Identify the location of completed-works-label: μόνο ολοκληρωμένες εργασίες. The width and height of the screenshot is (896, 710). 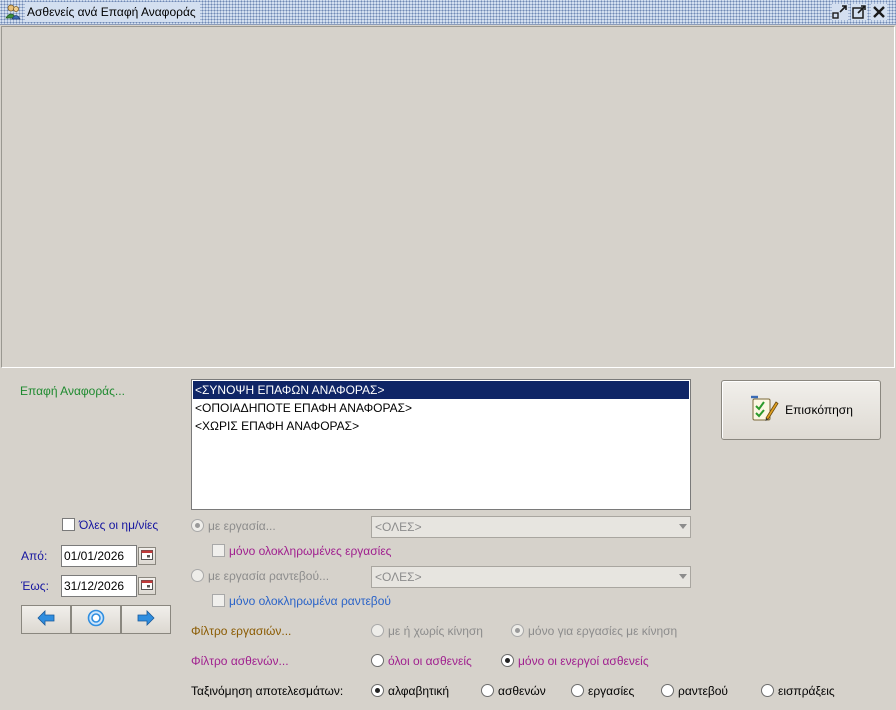
(310, 551).